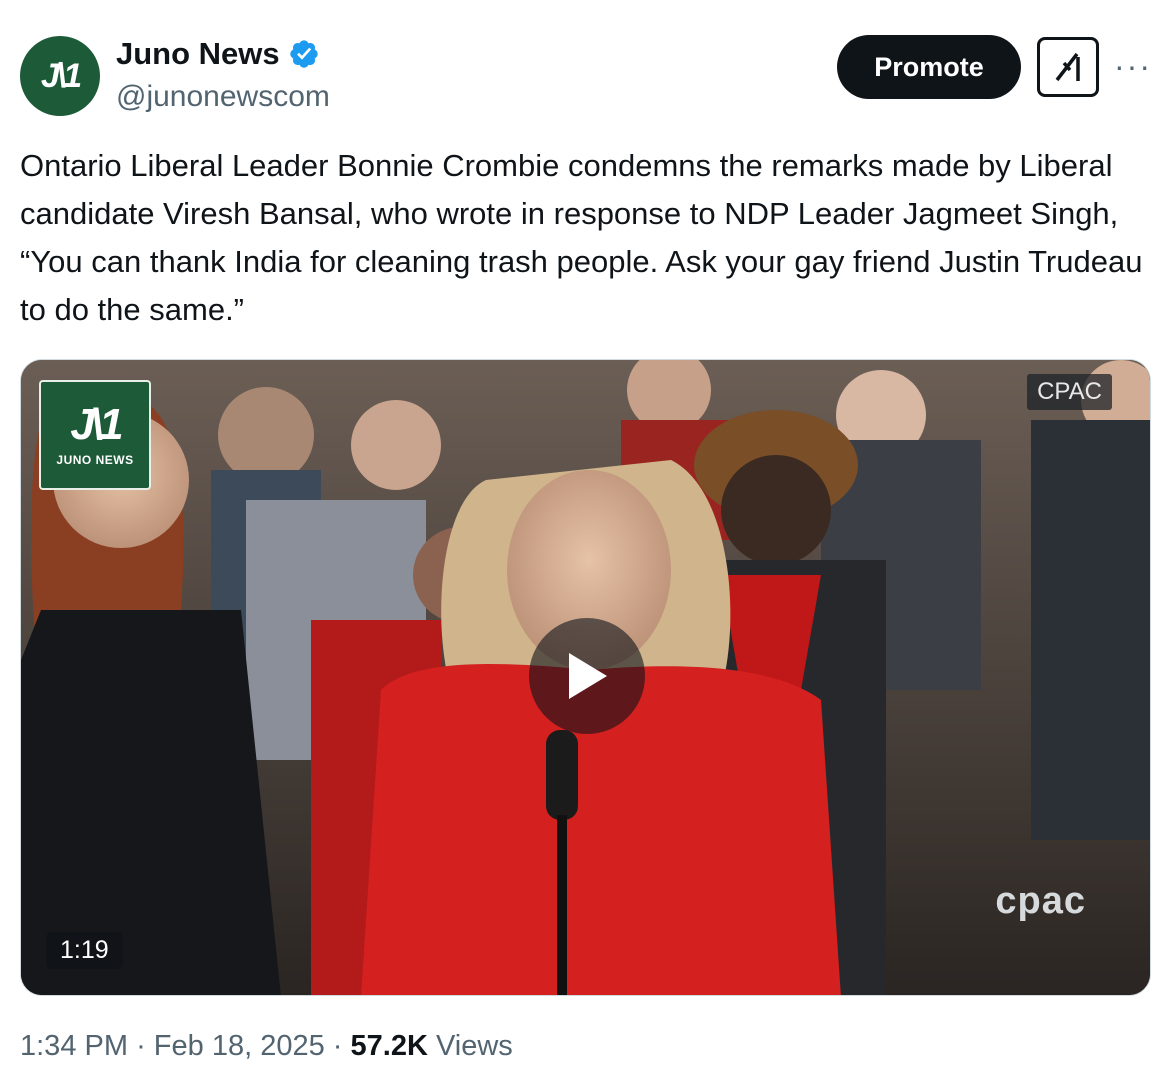 The width and height of the screenshot is (1174, 1078). I want to click on grok-icon, so click(1067, 67).